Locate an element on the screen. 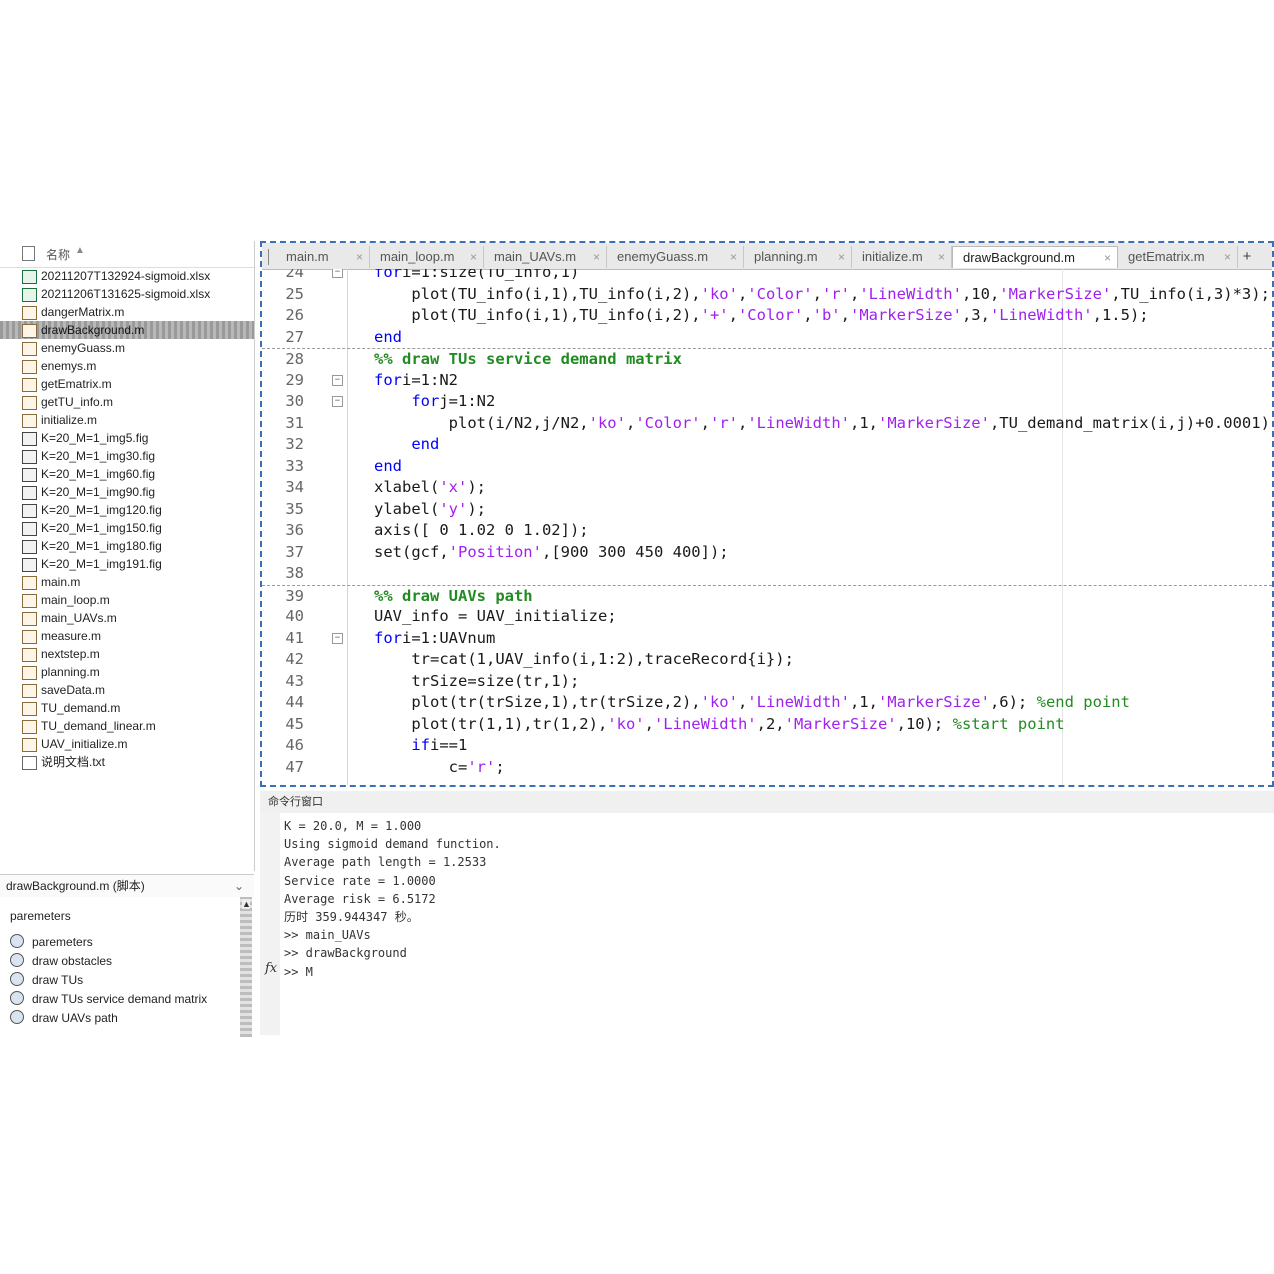 The width and height of the screenshot is (1274, 1274). code-line: 39 %% draw UAVs path is located at coordinates (767, 596).